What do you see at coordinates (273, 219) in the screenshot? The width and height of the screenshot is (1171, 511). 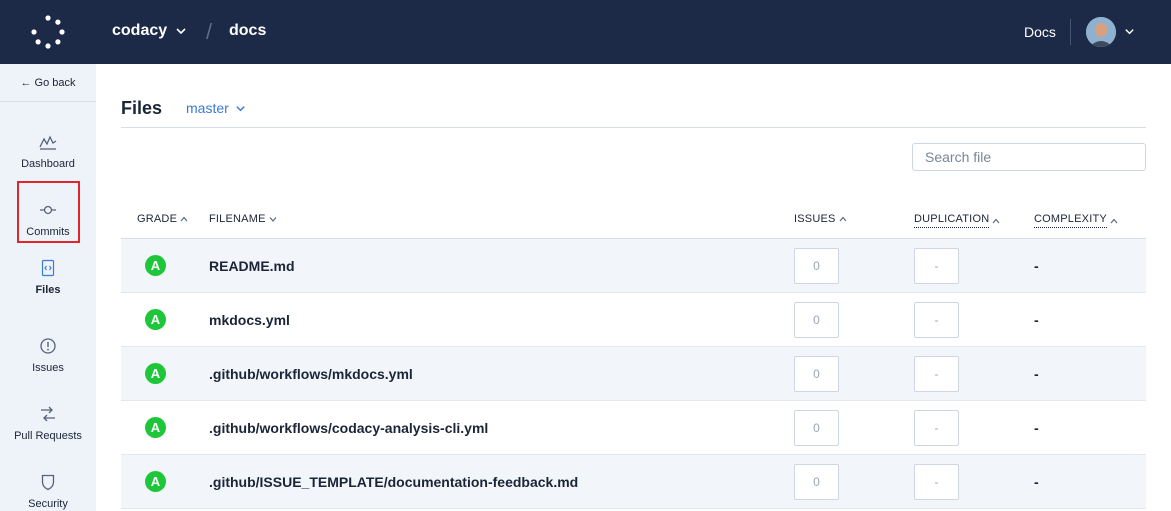 I see `sort-down-icon` at bounding box center [273, 219].